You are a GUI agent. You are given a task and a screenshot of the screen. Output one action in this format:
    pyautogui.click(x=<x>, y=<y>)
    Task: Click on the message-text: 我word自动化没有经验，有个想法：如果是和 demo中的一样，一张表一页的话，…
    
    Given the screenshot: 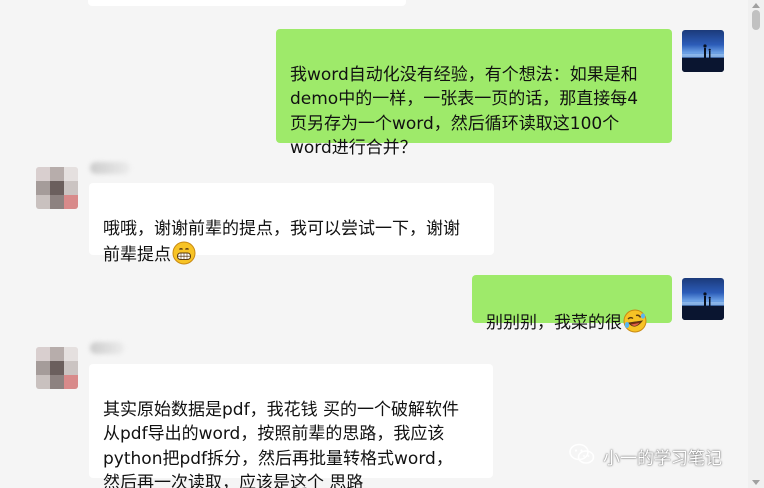 What is the action you would take?
    pyautogui.click(x=464, y=111)
    